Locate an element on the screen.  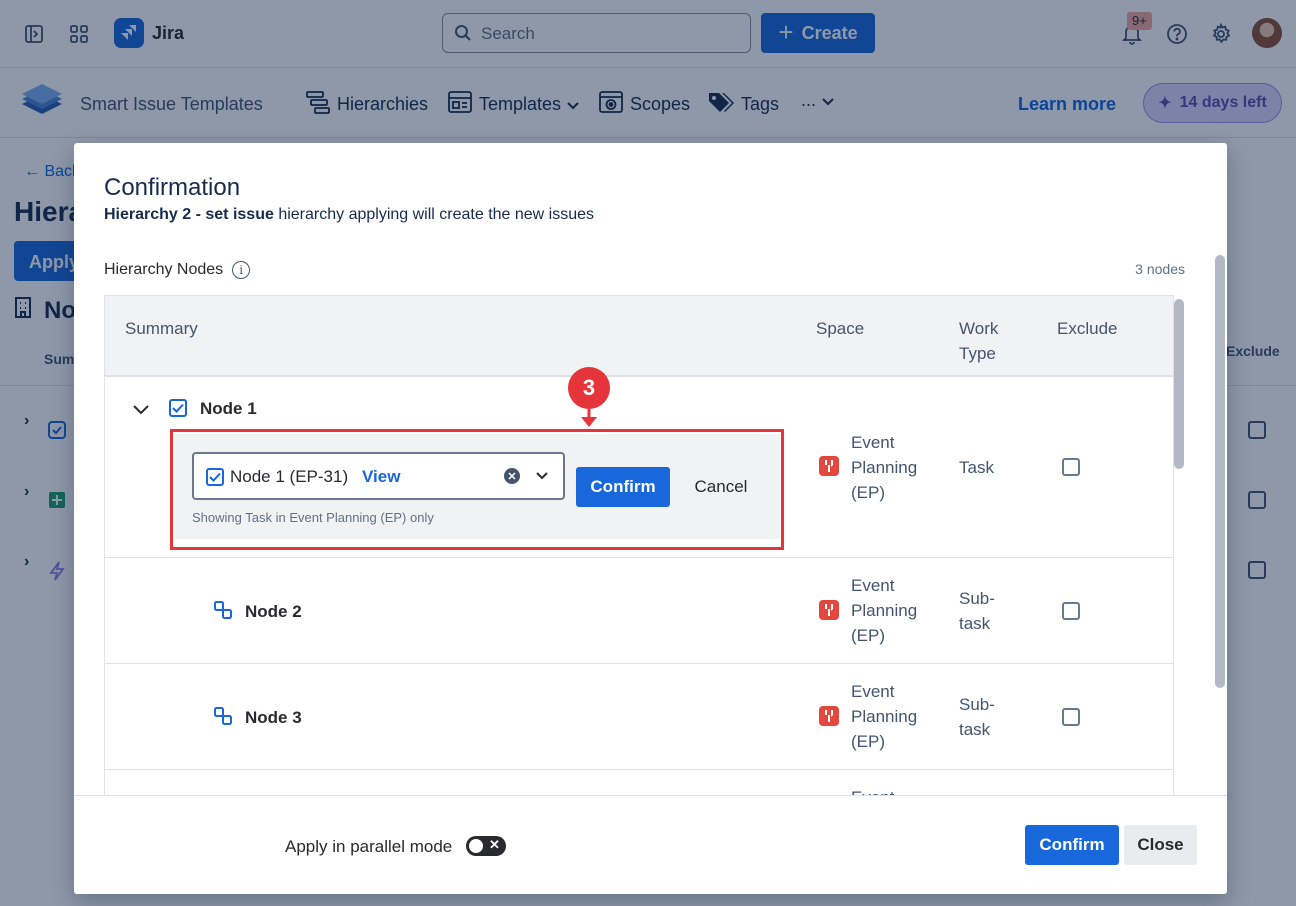
collapse-chevron-icon is located at coordinates (141, 411).